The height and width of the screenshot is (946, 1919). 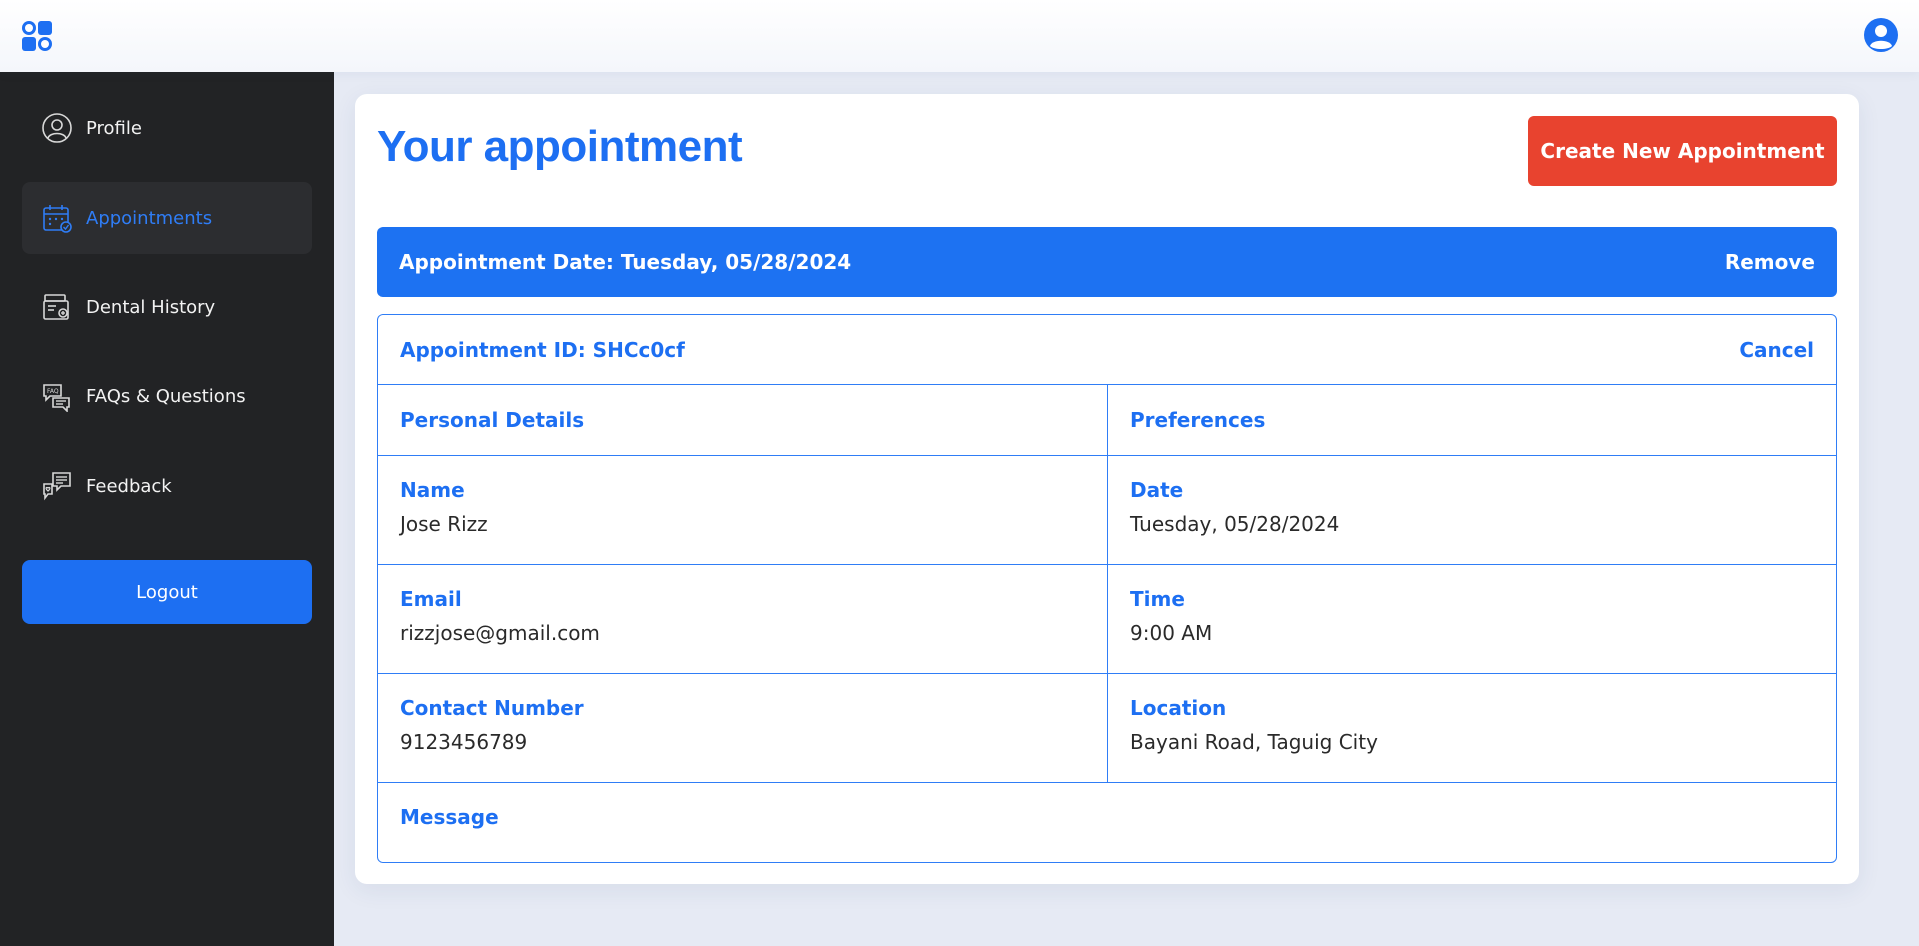 I want to click on dental-history-icon, so click(x=57, y=307).